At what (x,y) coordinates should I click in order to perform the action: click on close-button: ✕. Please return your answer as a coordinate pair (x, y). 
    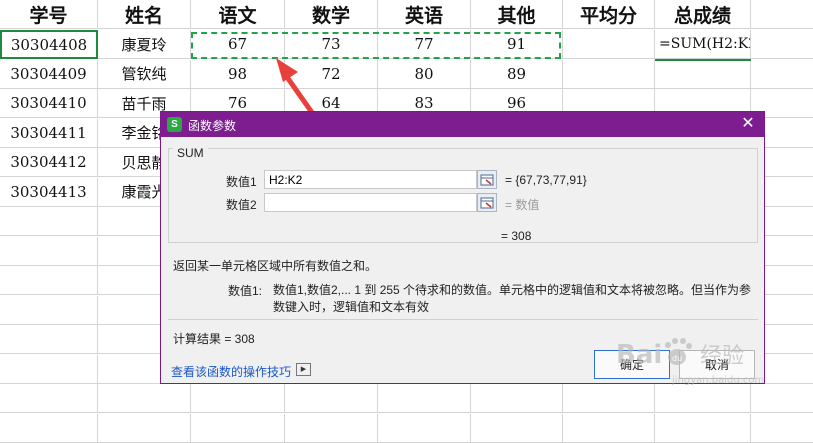
    Looking at the image, I should click on (748, 124).